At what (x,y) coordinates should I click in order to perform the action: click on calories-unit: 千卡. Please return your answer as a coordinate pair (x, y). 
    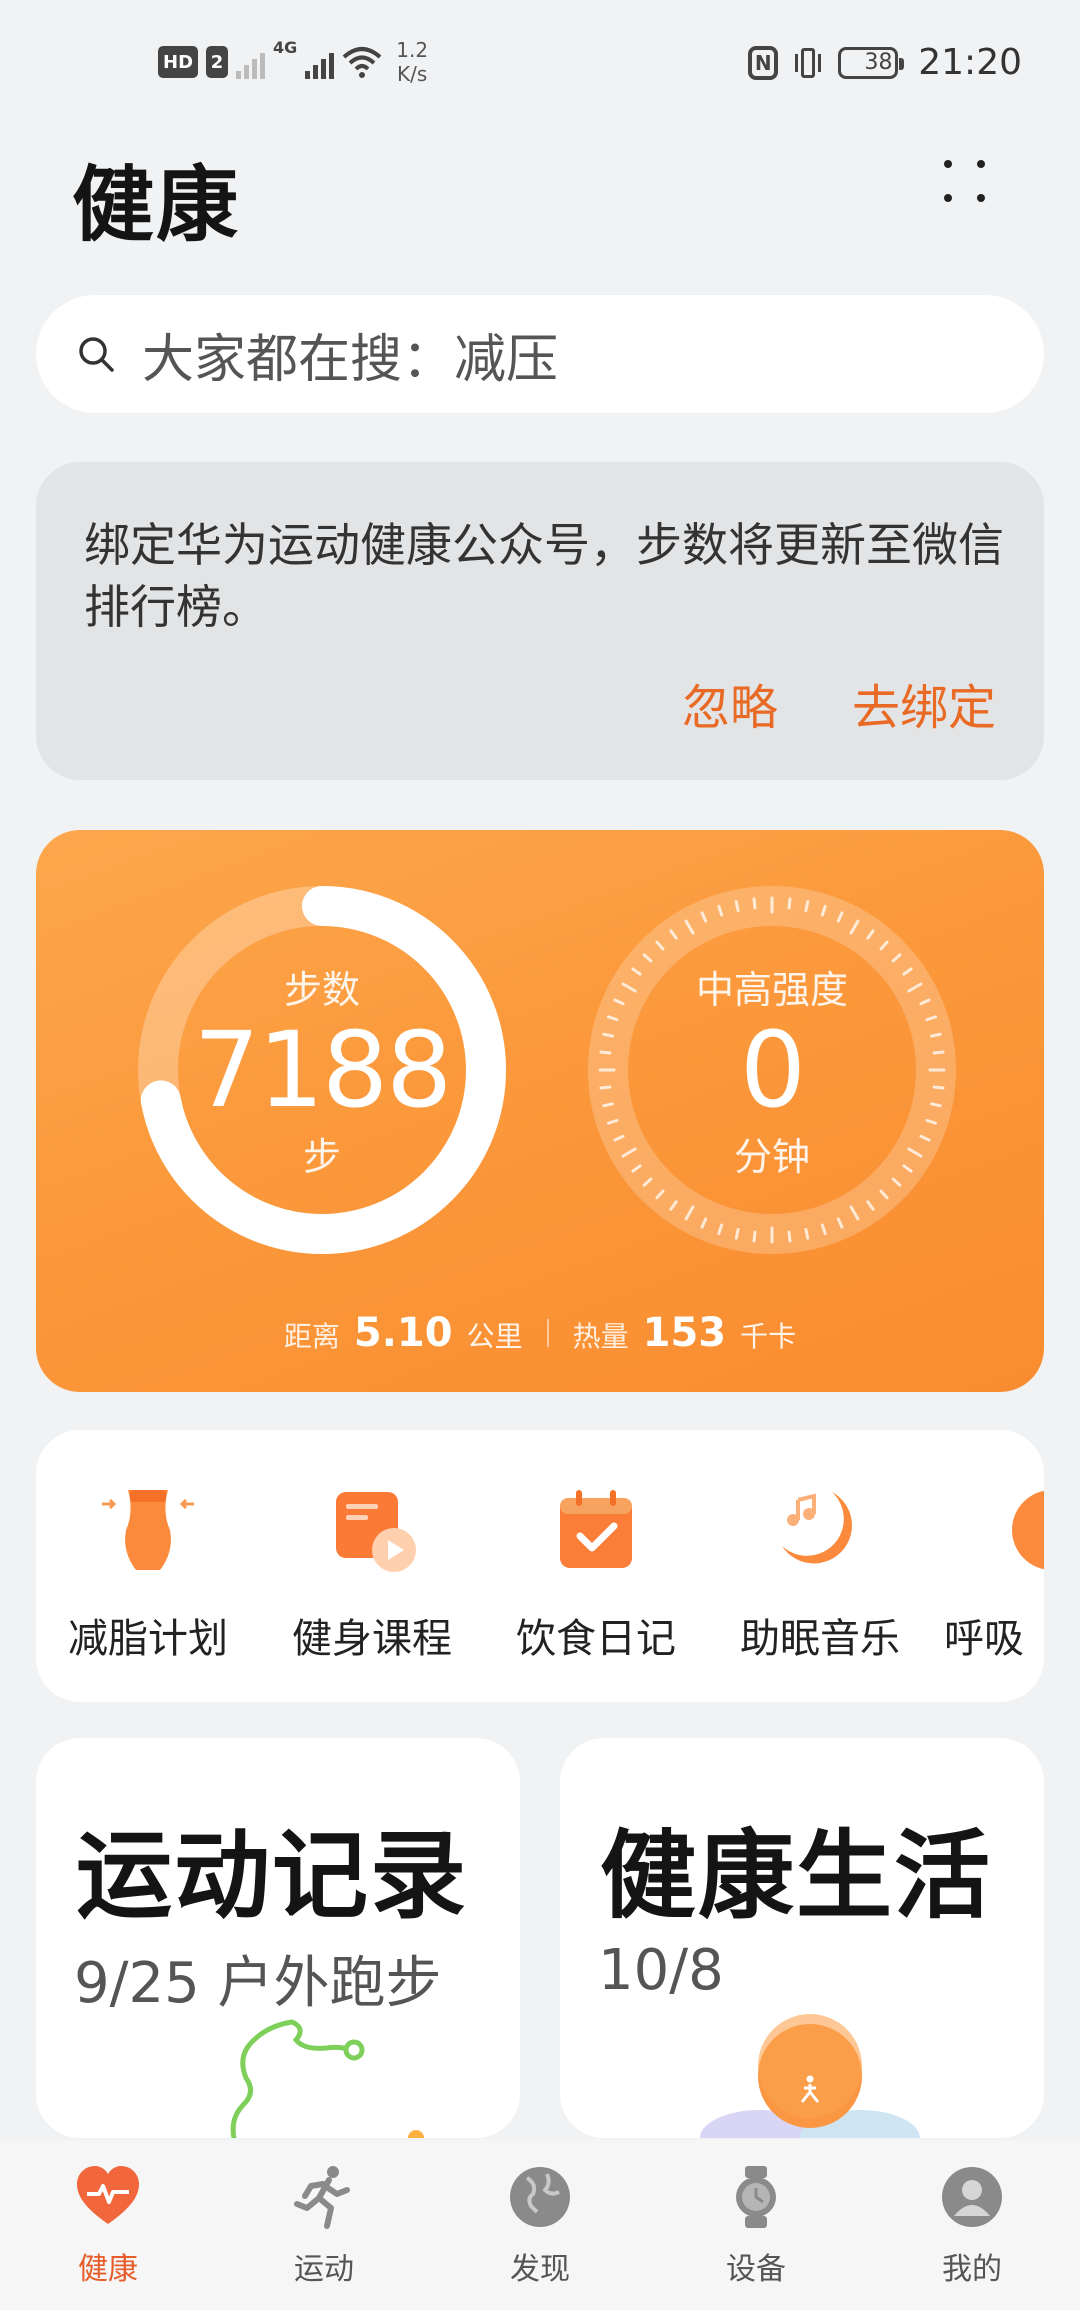
    Looking at the image, I should click on (768, 1336).